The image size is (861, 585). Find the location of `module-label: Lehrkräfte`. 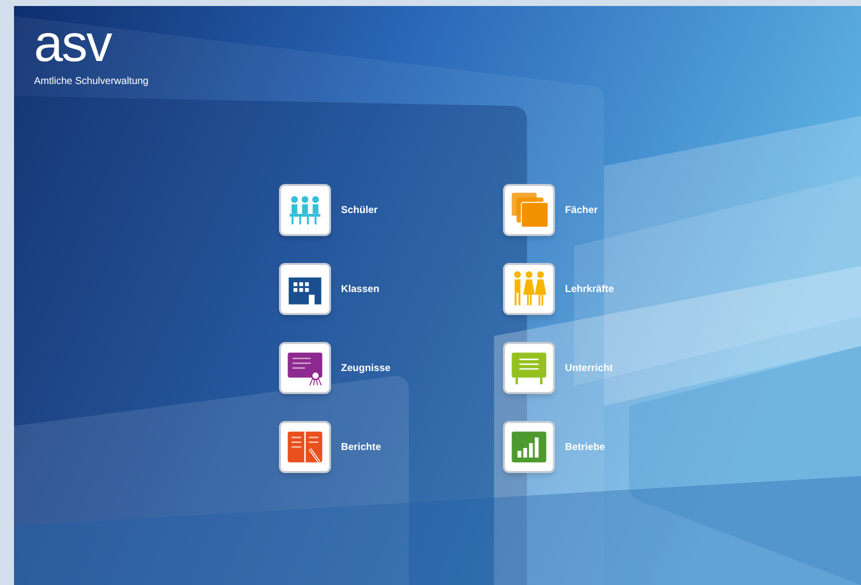

module-label: Lehrkräfte is located at coordinates (589, 289).